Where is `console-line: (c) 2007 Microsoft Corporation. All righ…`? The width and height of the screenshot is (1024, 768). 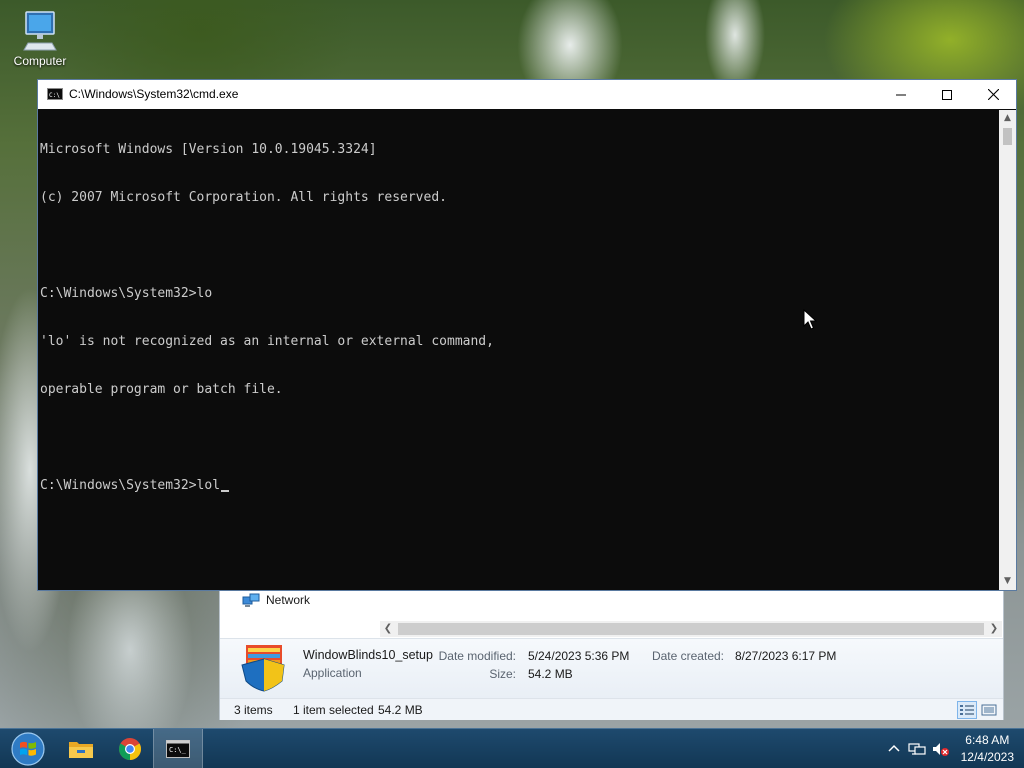 console-line: (c) 2007 Microsoft Corporation. All righ… is located at coordinates (243, 197).